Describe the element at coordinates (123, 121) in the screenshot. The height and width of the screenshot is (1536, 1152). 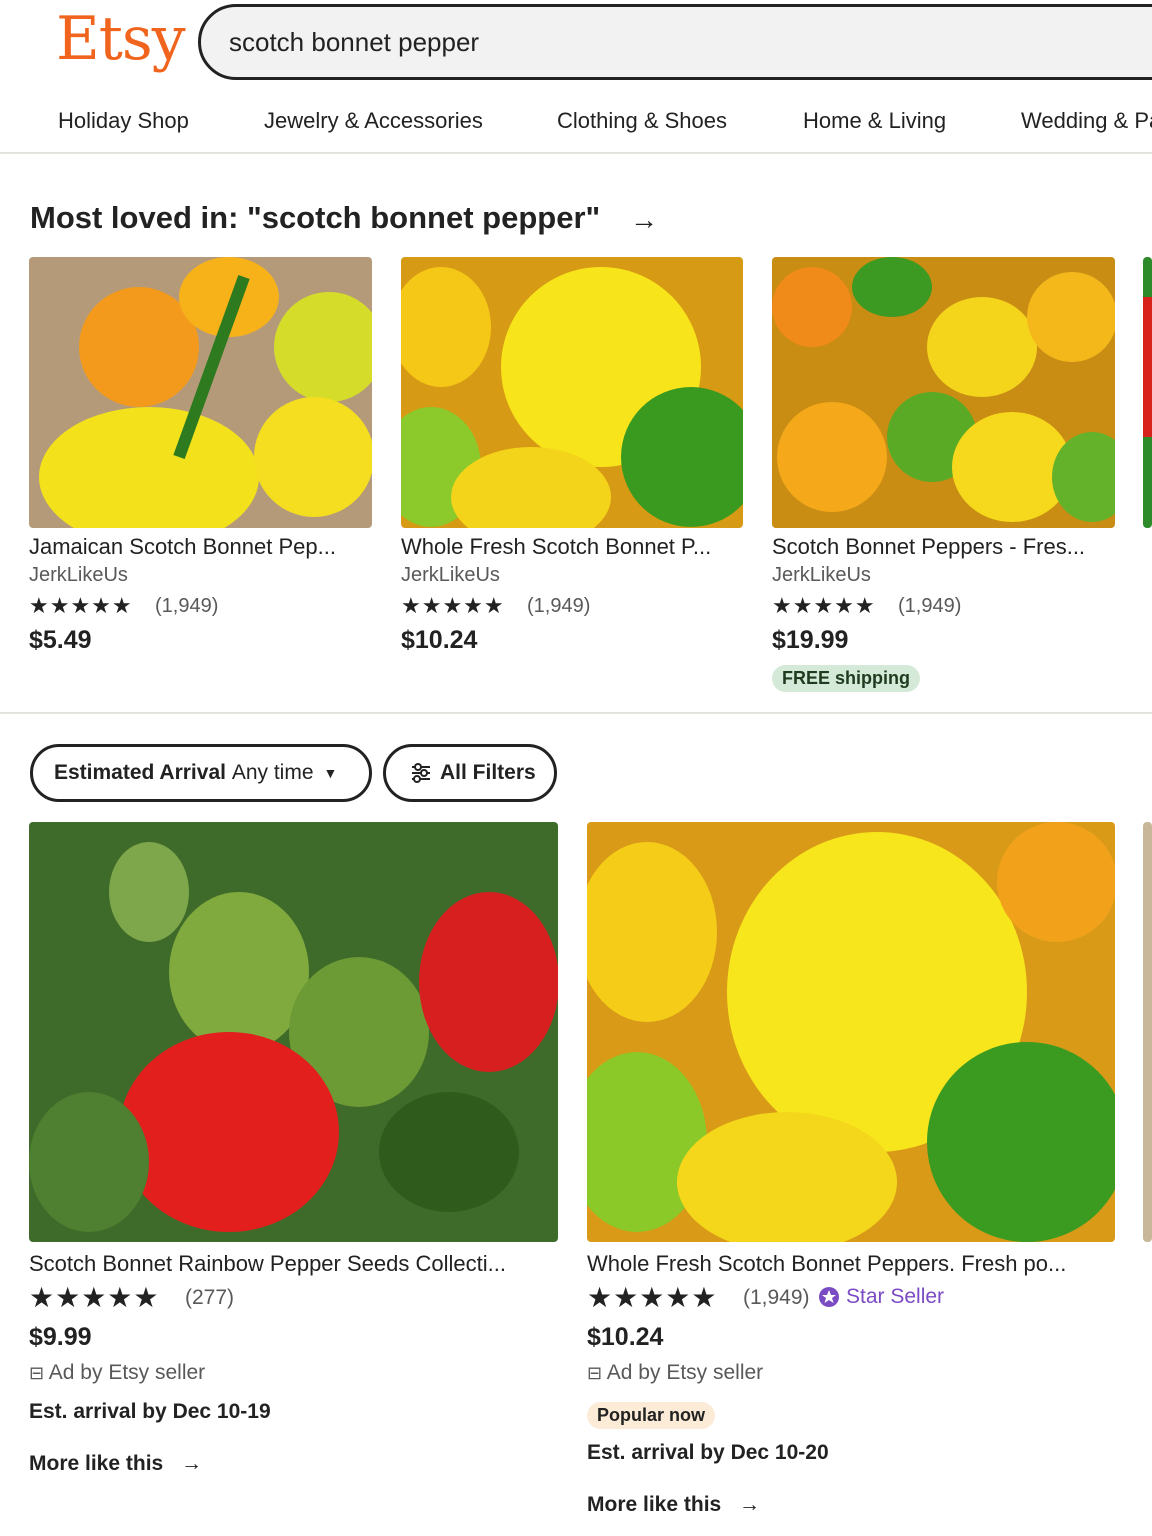
I see `nav-holiday-shop: Holiday Shop` at that location.